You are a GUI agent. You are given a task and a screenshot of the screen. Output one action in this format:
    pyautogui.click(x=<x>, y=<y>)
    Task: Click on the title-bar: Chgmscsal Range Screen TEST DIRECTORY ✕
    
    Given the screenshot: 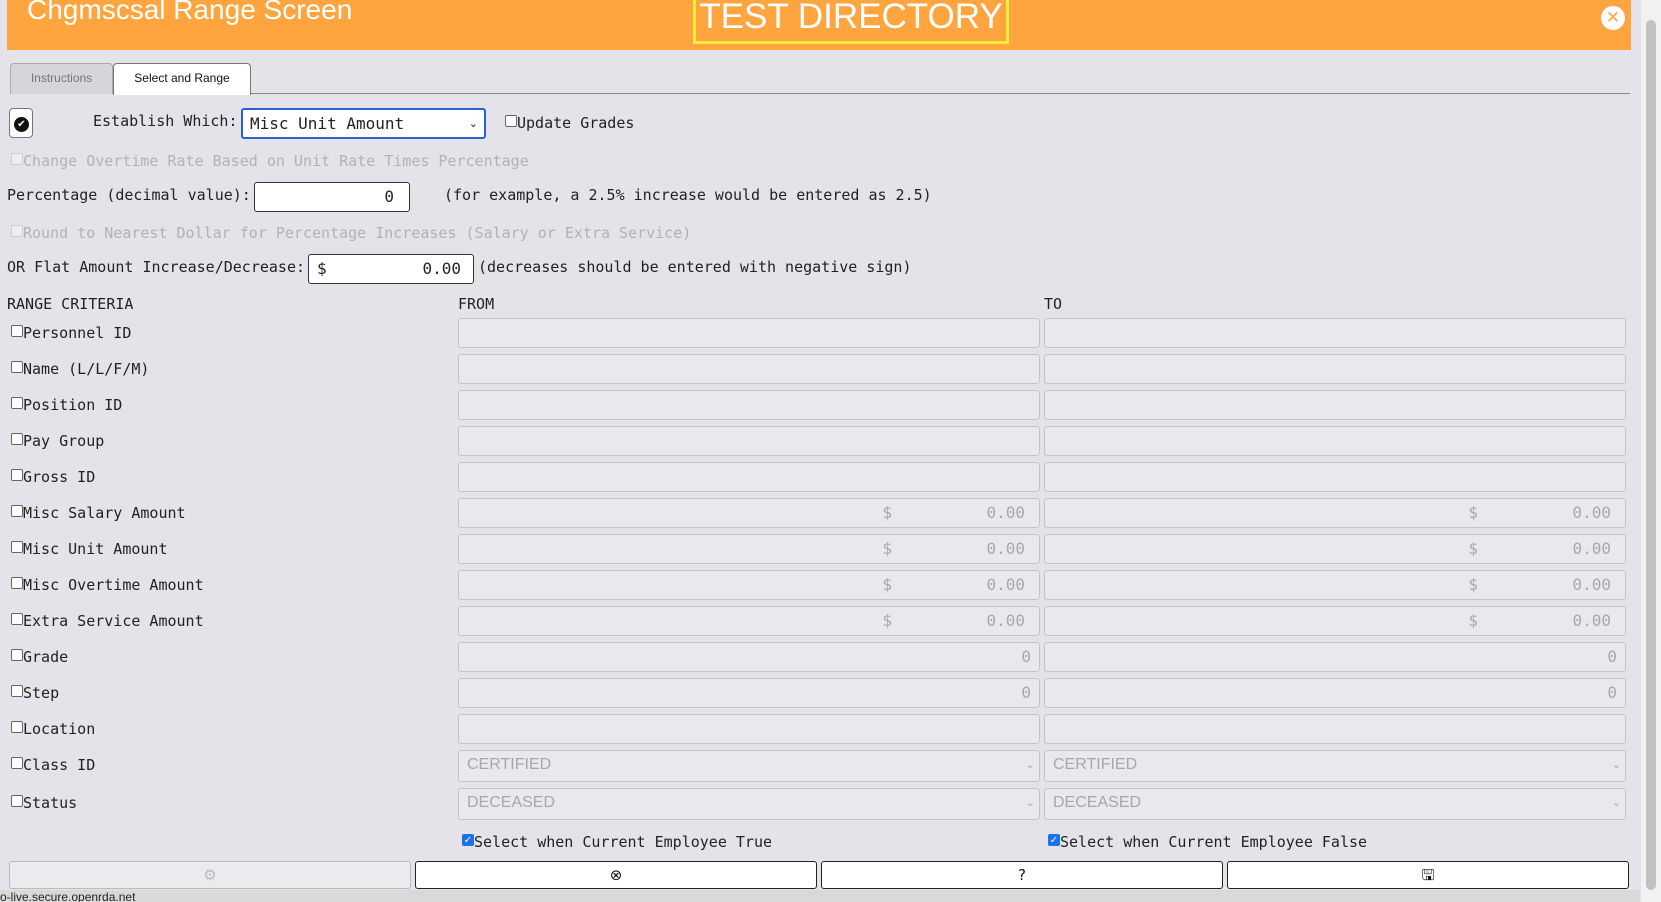 What is the action you would take?
    pyautogui.click(x=819, y=25)
    